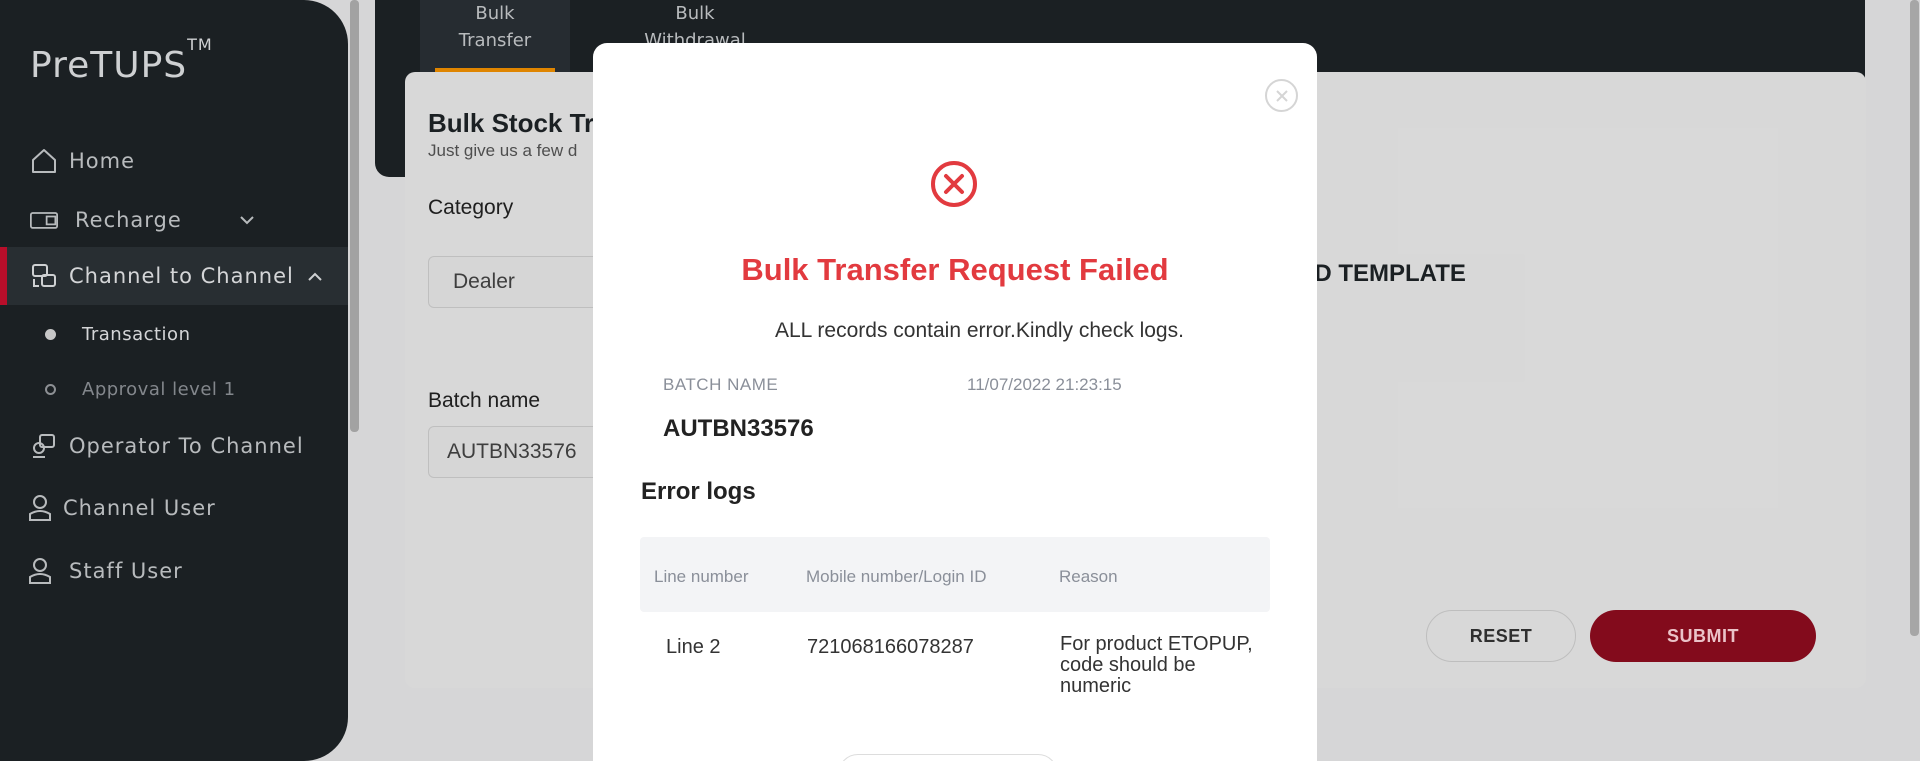 Image resolution: width=1920 pixels, height=761 pixels. What do you see at coordinates (948, 757) in the screenshot?
I see `modal-action-button` at bounding box center [948, 757].